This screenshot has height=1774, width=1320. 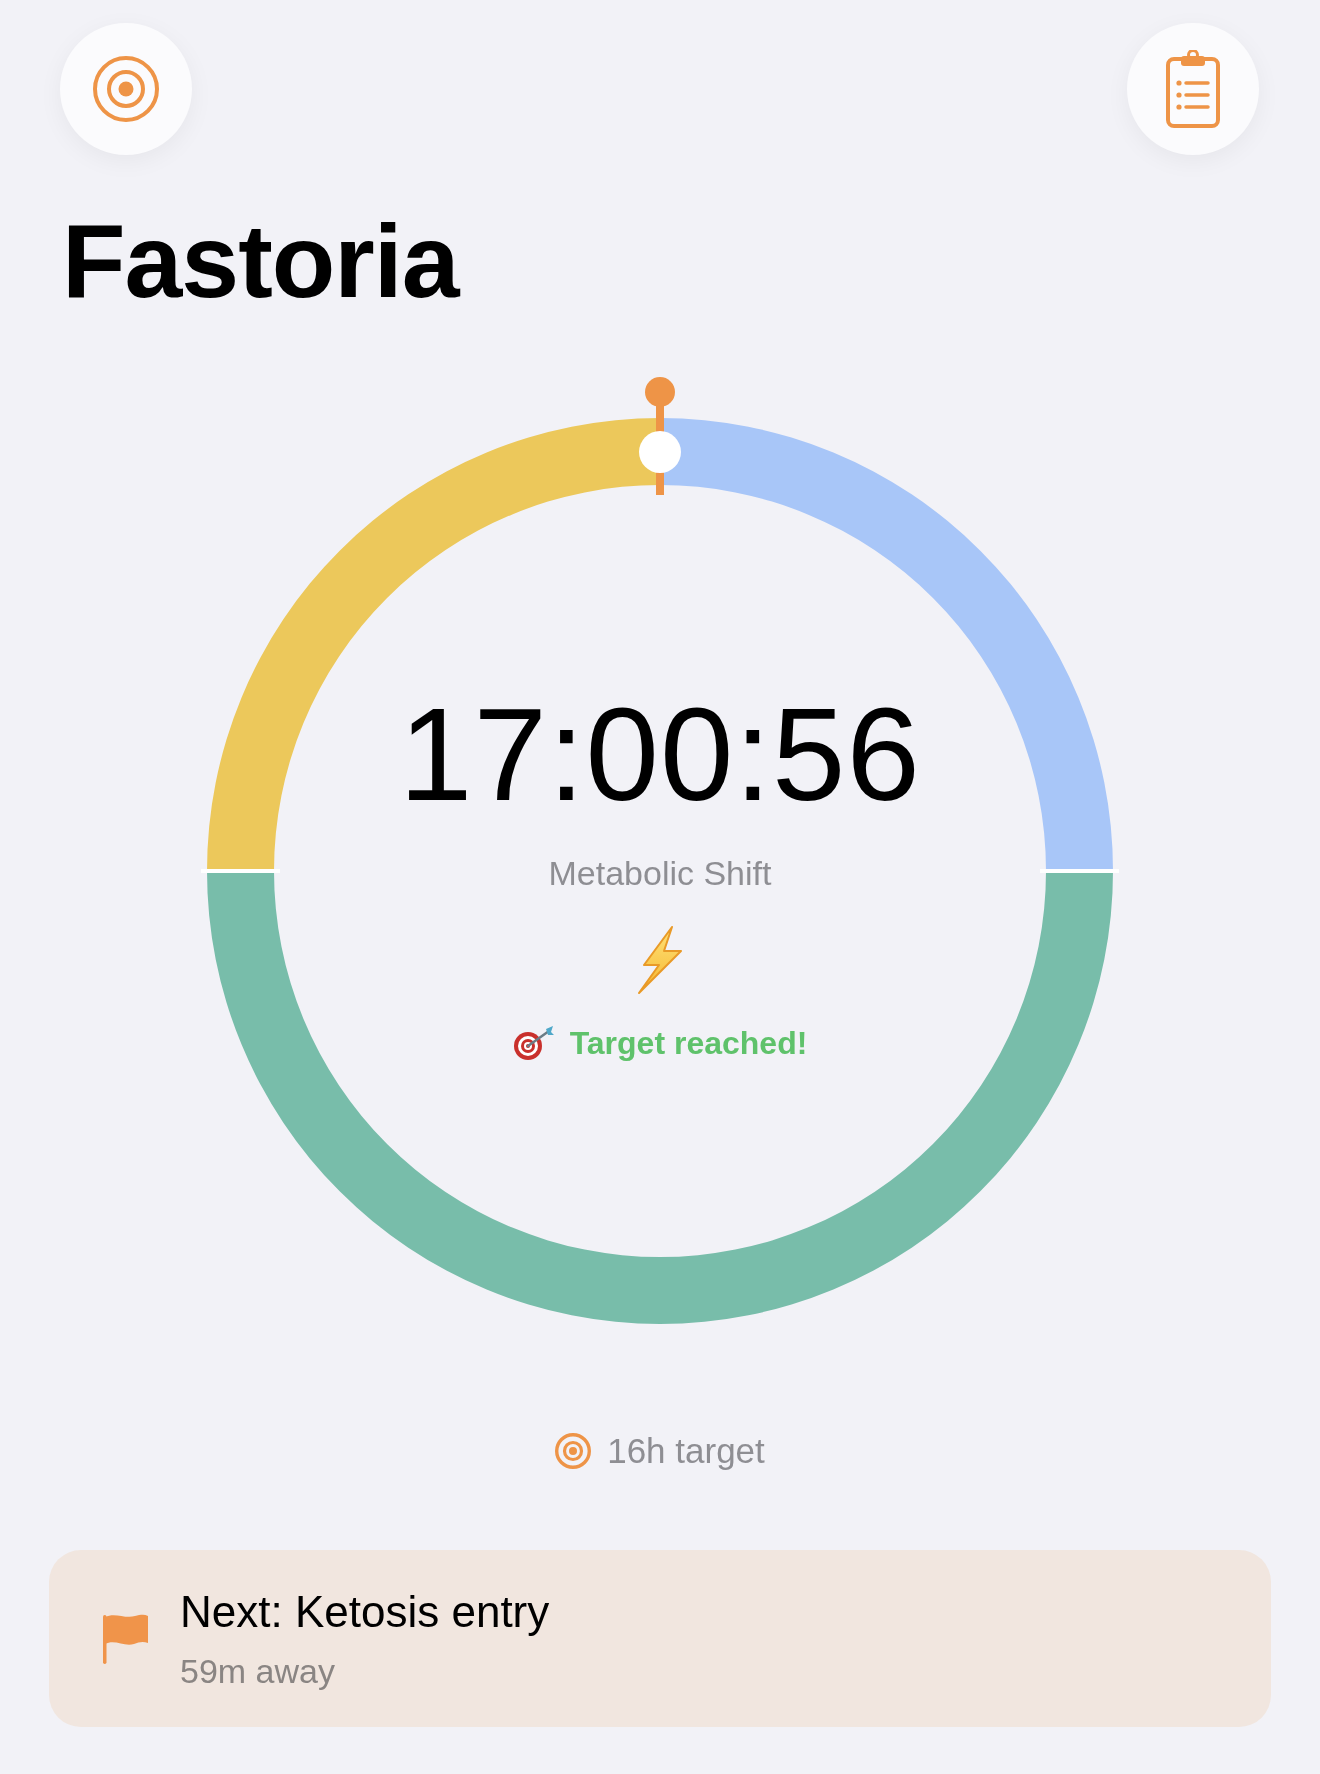 What do you see at coordinates (1193, 89) in the screenshot?
I see `clipboard-icon` at bounding box center [1193, 89].